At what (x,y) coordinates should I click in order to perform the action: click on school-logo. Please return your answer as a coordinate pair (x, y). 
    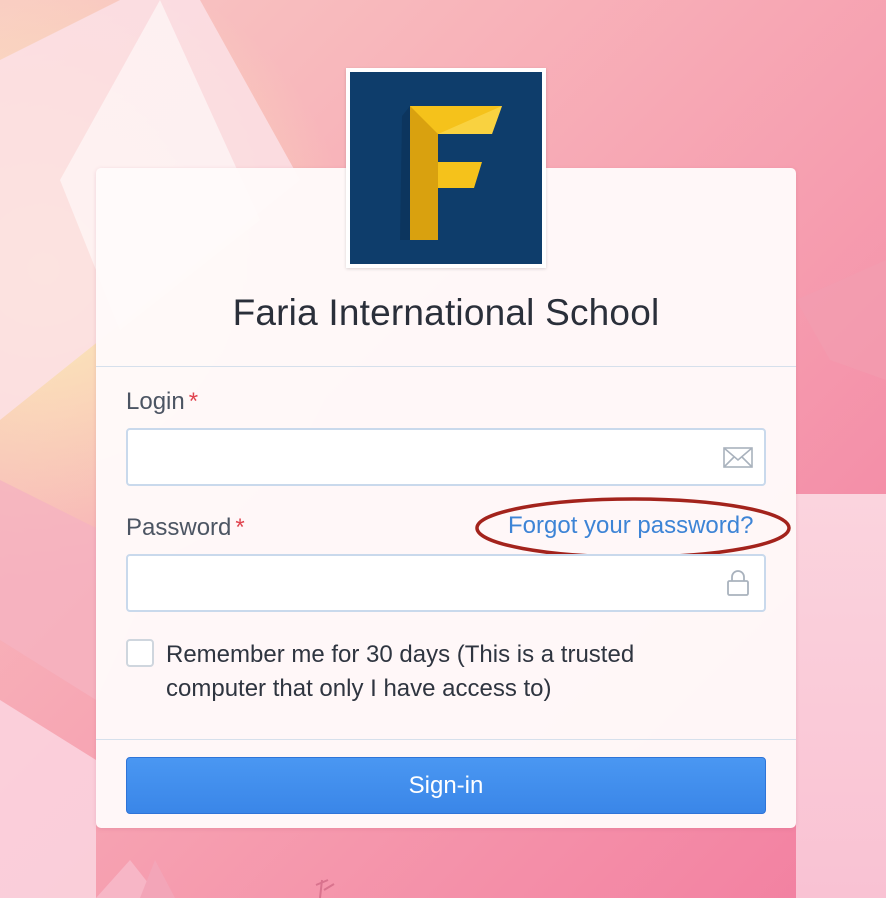
    Looking at the image, I should click on (446, 168).